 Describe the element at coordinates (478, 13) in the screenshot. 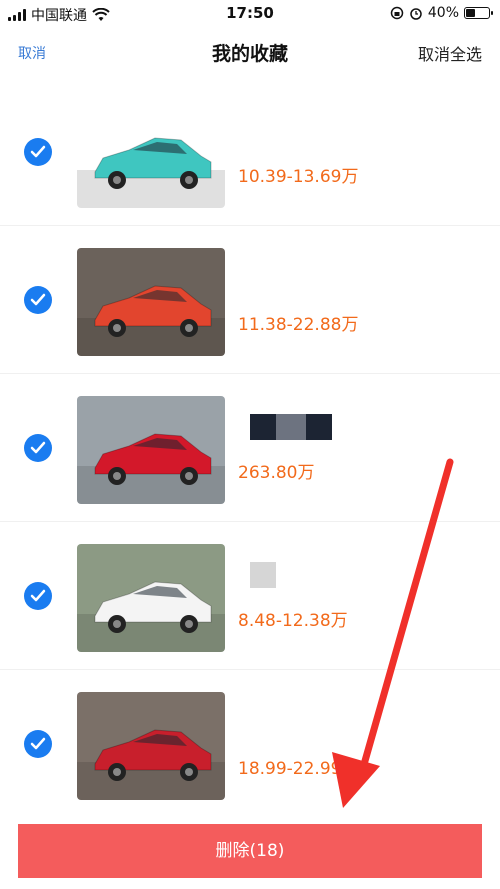

I see `battery-icon` at that location.